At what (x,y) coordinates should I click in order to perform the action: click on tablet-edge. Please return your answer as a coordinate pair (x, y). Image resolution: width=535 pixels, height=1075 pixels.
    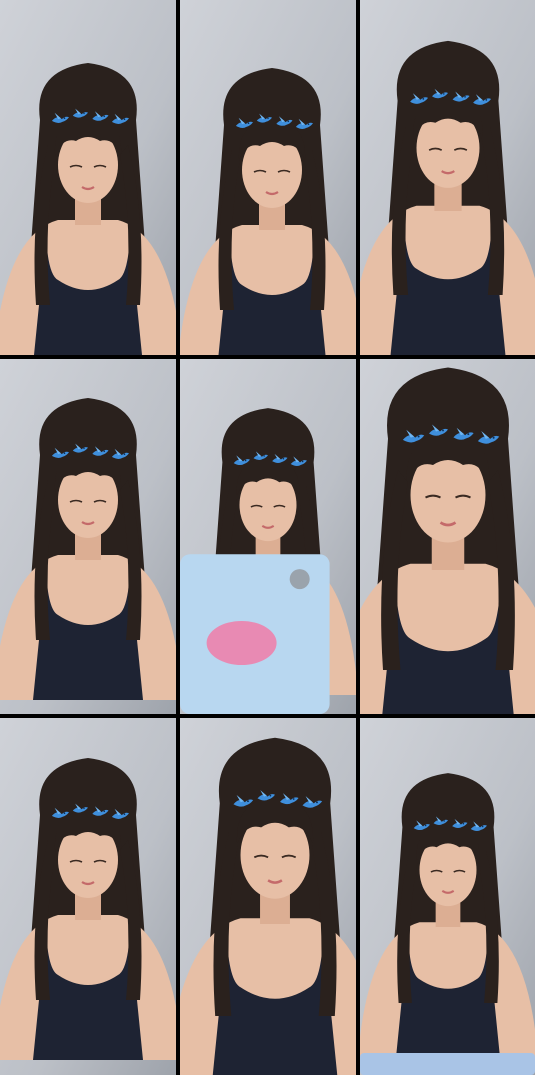
    Looking at the image, I should click on (447, 1064).